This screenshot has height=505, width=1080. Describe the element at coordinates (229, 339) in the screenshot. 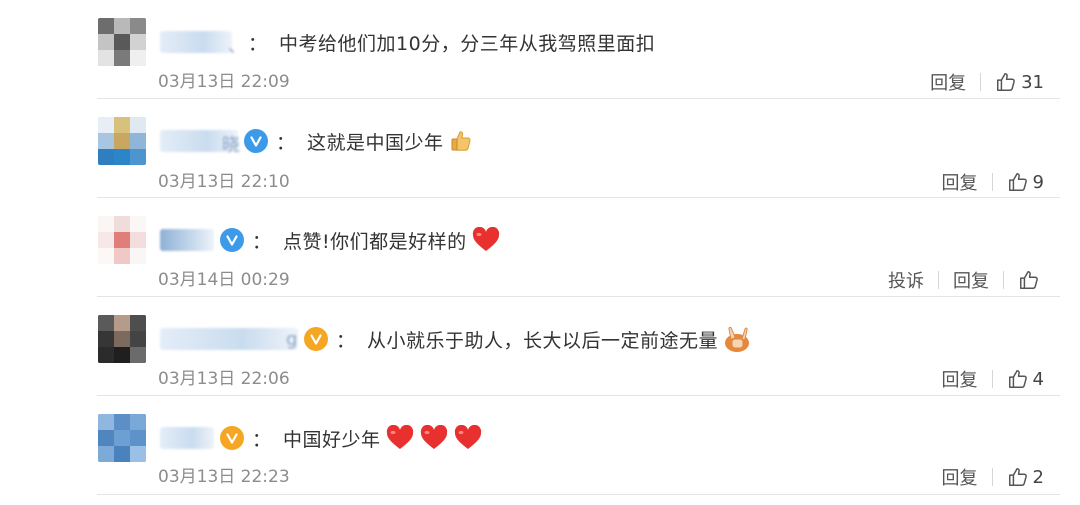

I see `username-blurred: g` at that location.